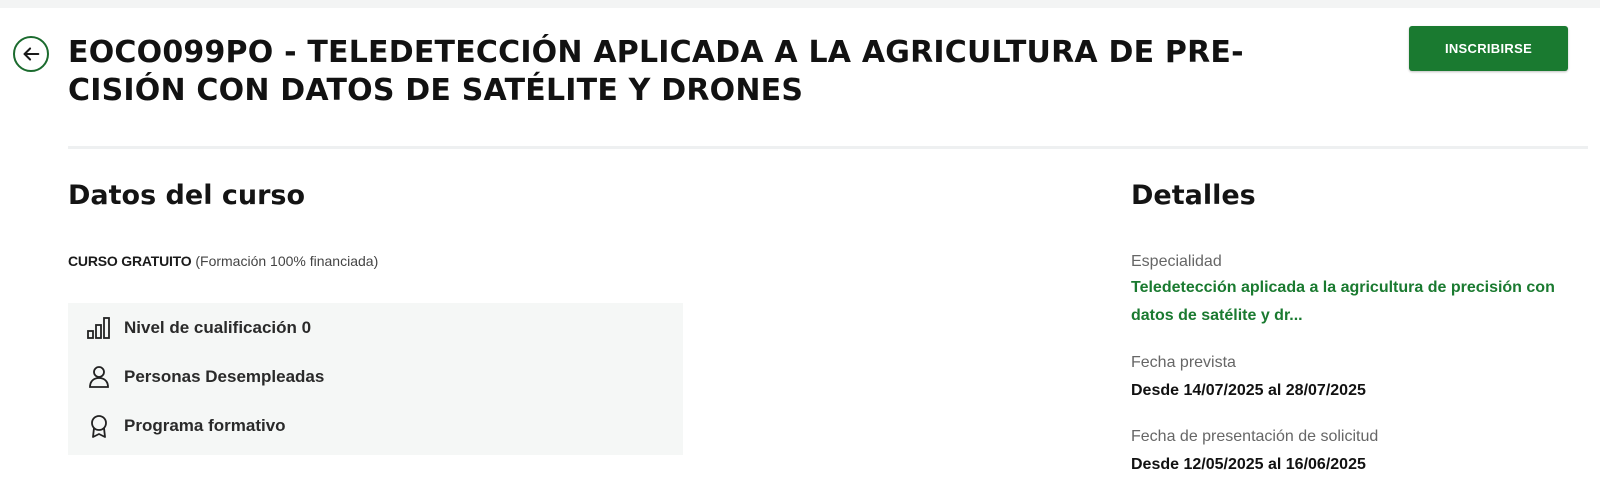  What do you see at coordinates (98, 328) in the screenshot?
I see `bar-chart-icon` at bounding box center [98, 328].